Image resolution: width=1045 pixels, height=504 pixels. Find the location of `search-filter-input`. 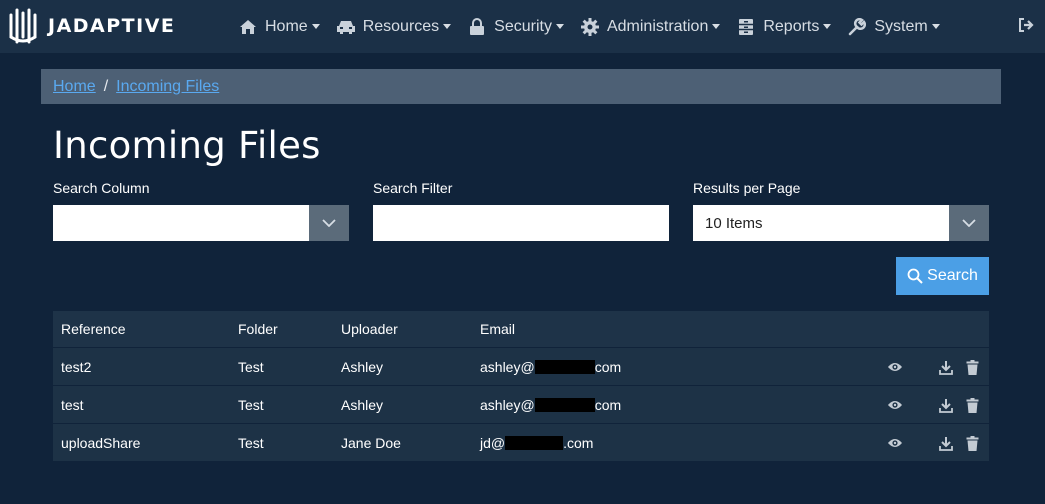

search-filter-input is located at coordinates (521, 223).